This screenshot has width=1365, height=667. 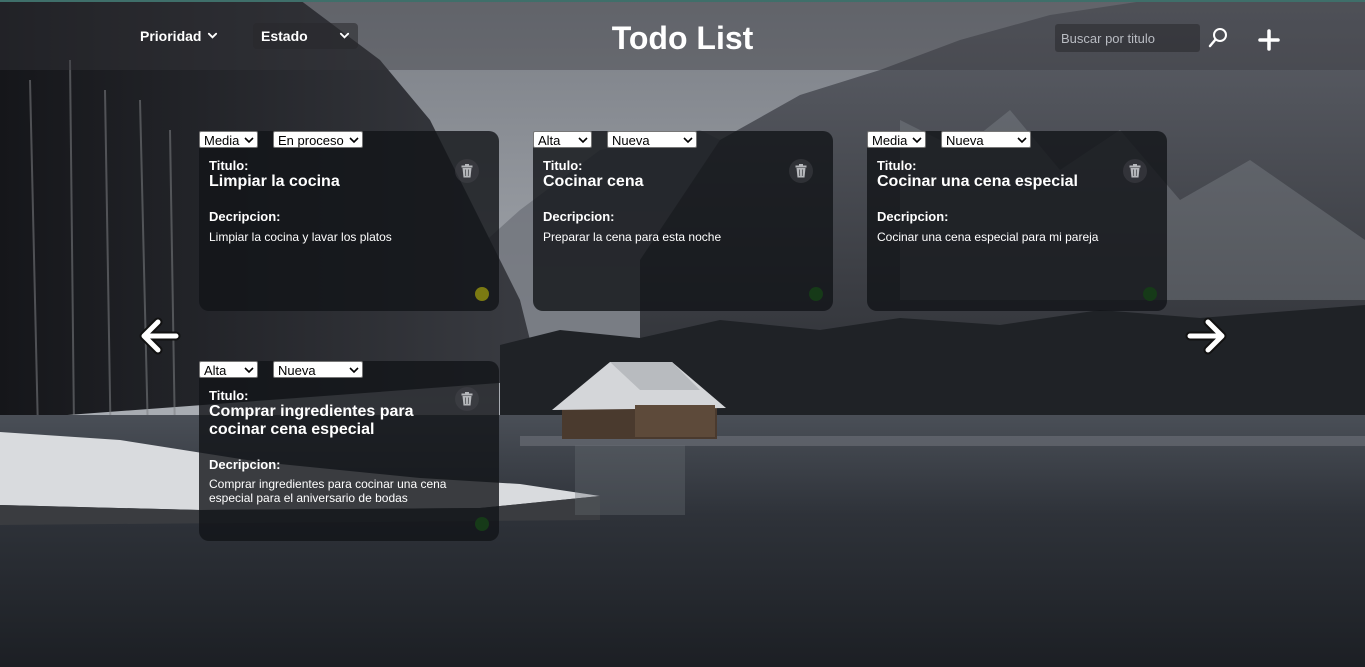 What do you see at coordinates (988, 237) in the screenshot?
I see `task-description: Cocinar una cena especial para mi pareja` at bounding box center [988, 237].